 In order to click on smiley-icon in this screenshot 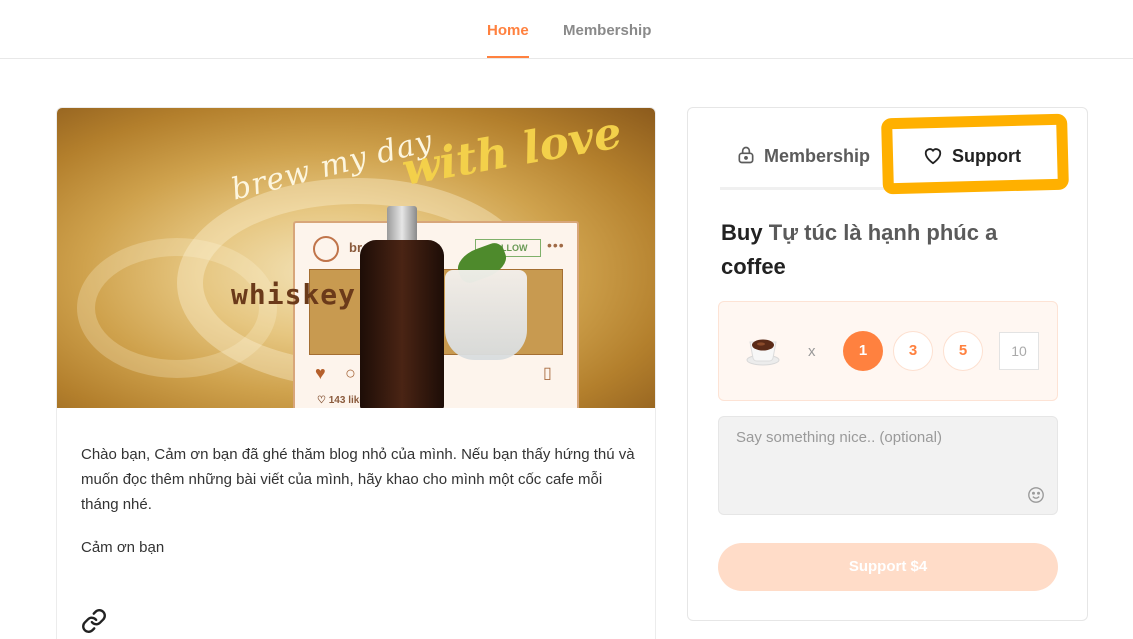, I will do `click(1036, 495)`.